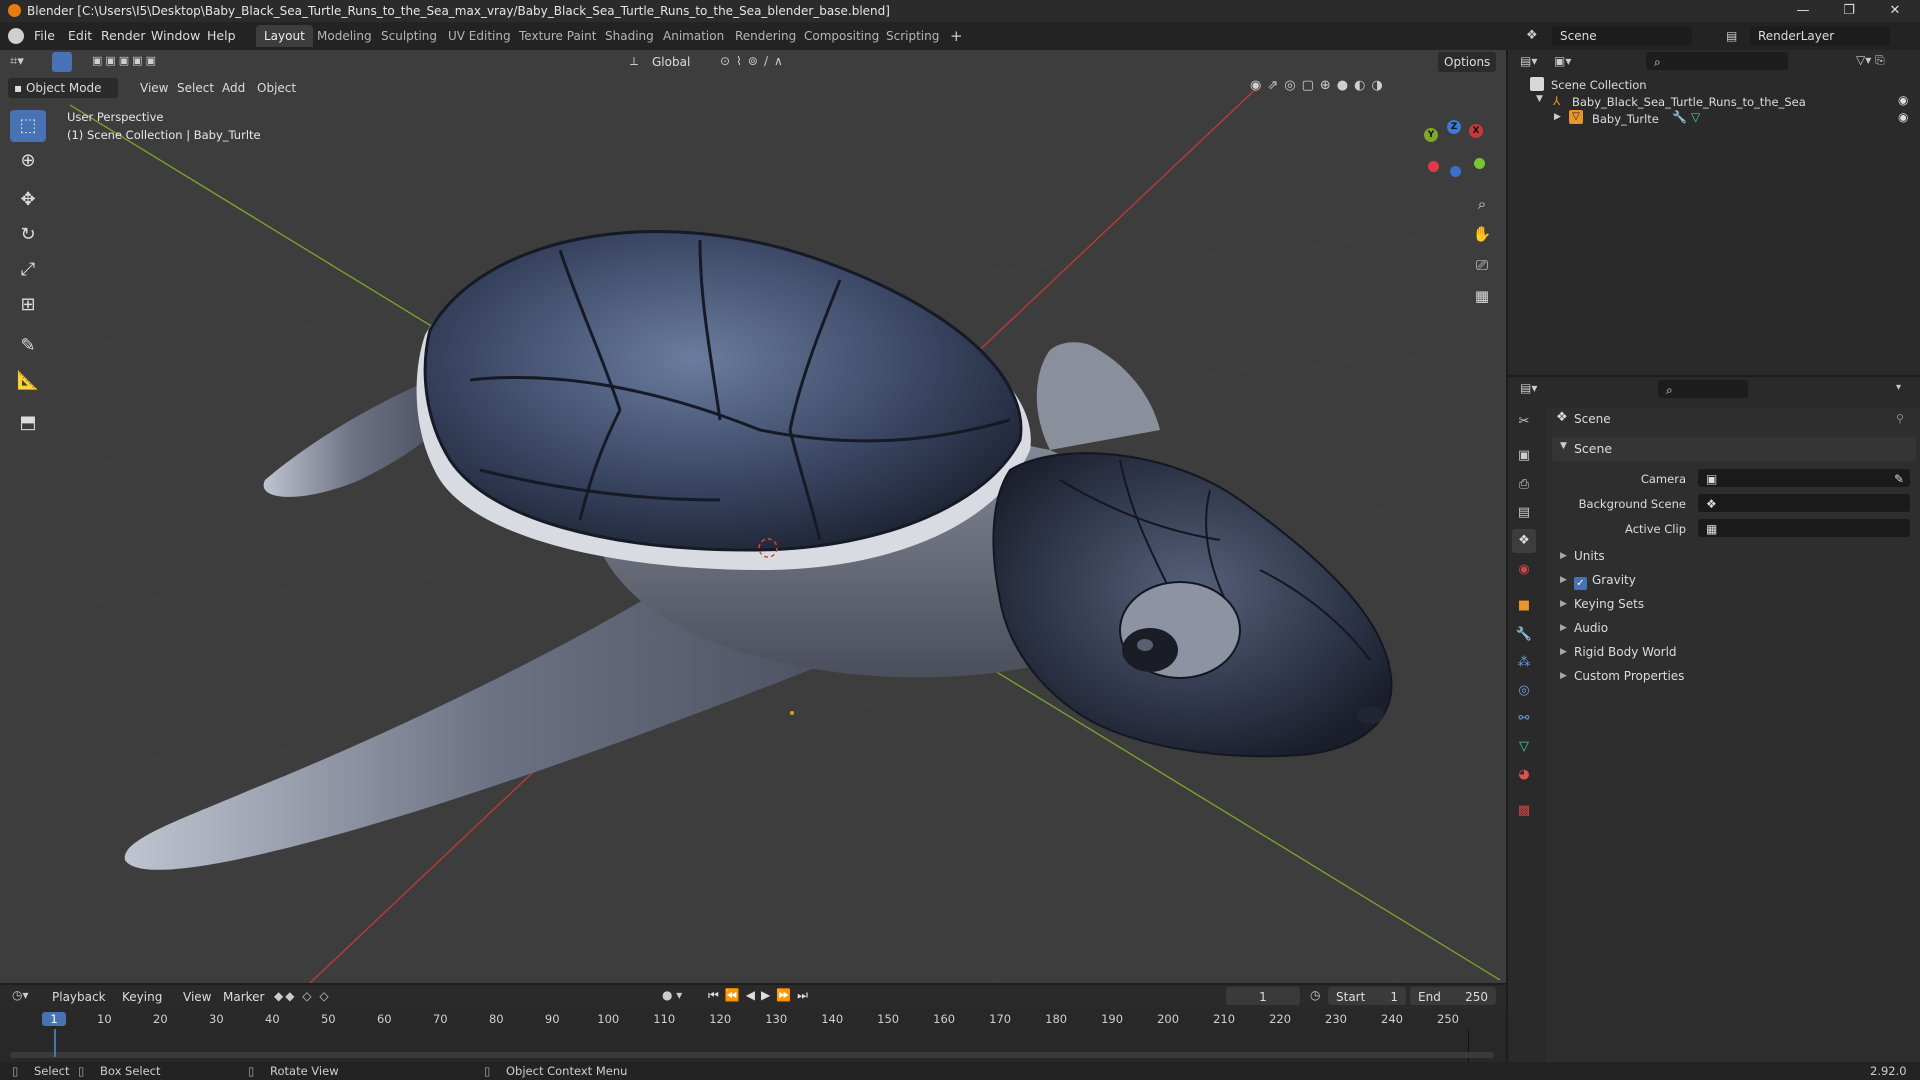  What do you see at coordinates (55, 1043) in the screenshot?
I see `playhead-line` at bounding box center [55, 1043].